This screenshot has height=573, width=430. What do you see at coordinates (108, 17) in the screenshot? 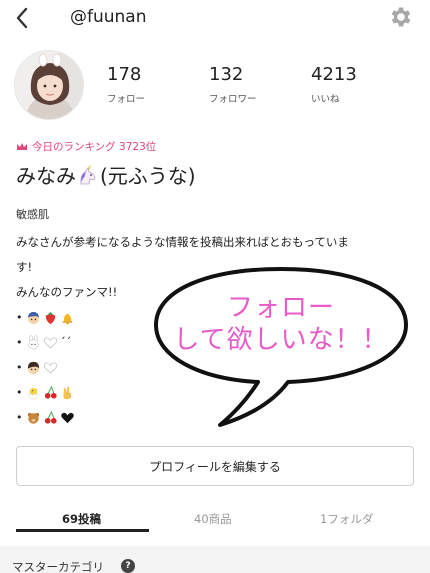
I see `username-title: @fuunan` at bounding box center [108, 17].